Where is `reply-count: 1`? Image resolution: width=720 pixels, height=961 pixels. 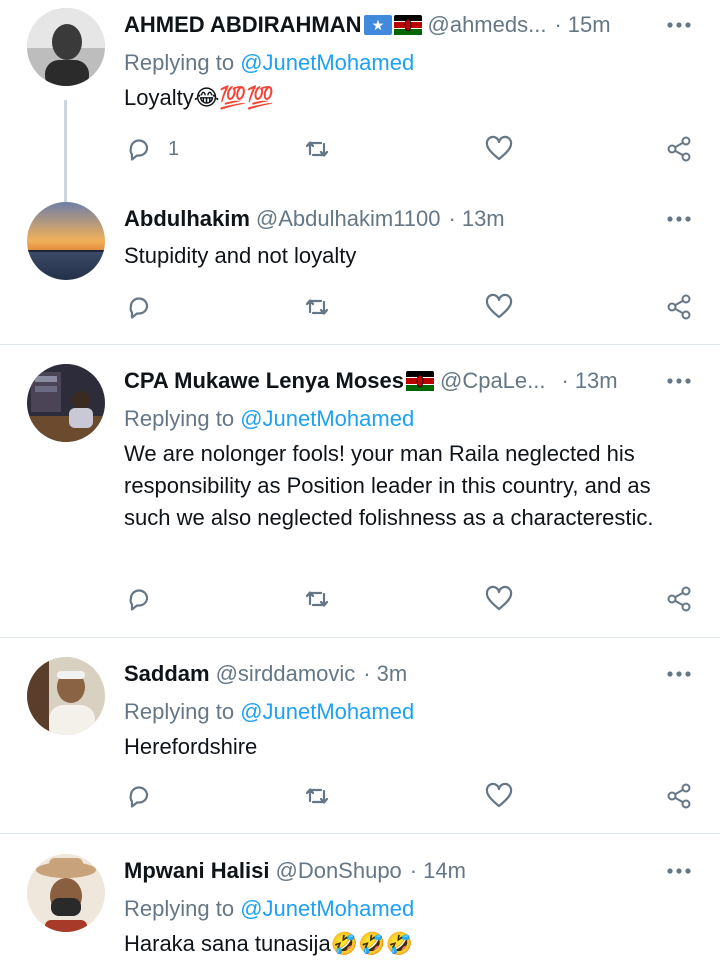
reply-count: 1 is located at coordinates (174, 148).